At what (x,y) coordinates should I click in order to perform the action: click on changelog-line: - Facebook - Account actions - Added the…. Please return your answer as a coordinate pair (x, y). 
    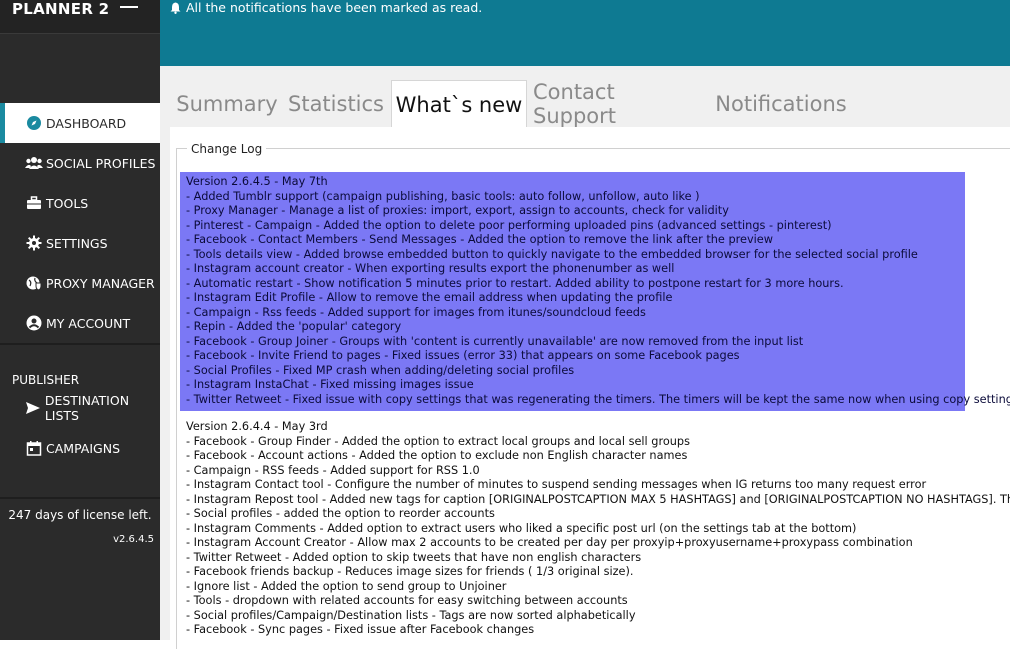
    Looking at the image, I should click on (437, 455).